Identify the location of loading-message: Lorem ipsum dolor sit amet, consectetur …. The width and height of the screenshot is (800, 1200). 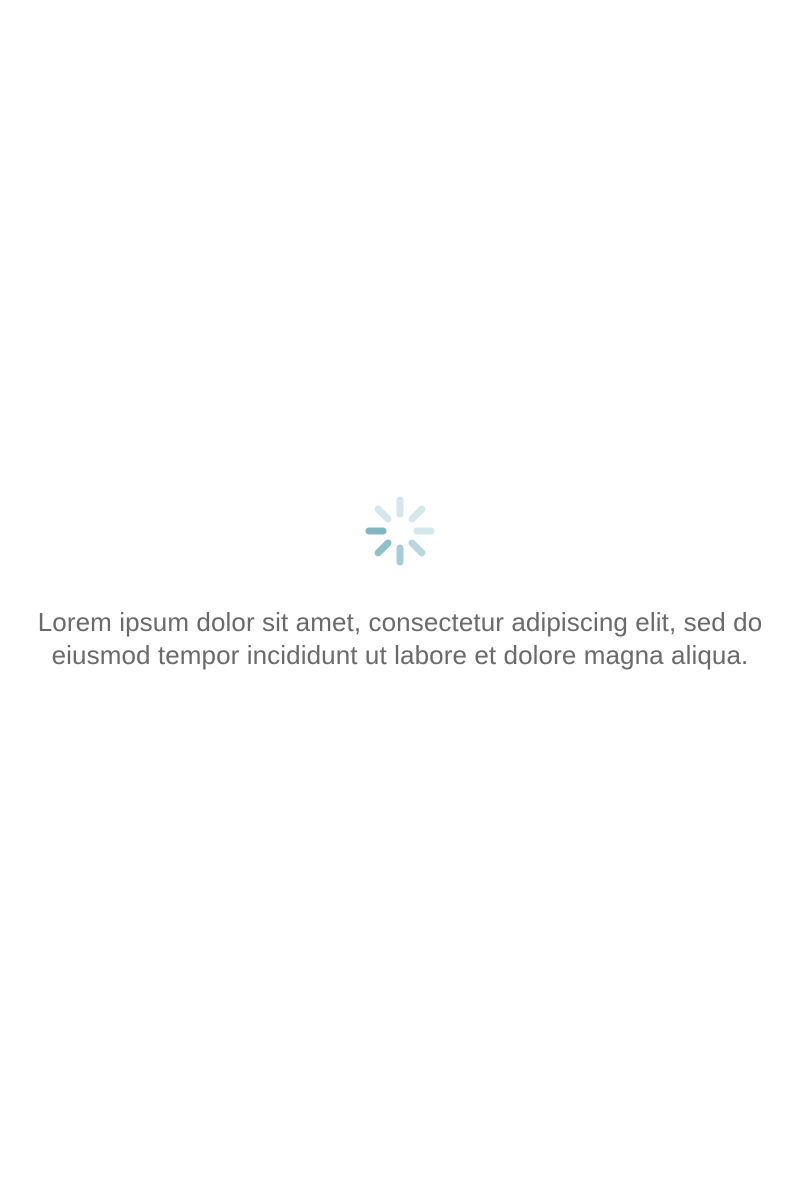
(400, 638).